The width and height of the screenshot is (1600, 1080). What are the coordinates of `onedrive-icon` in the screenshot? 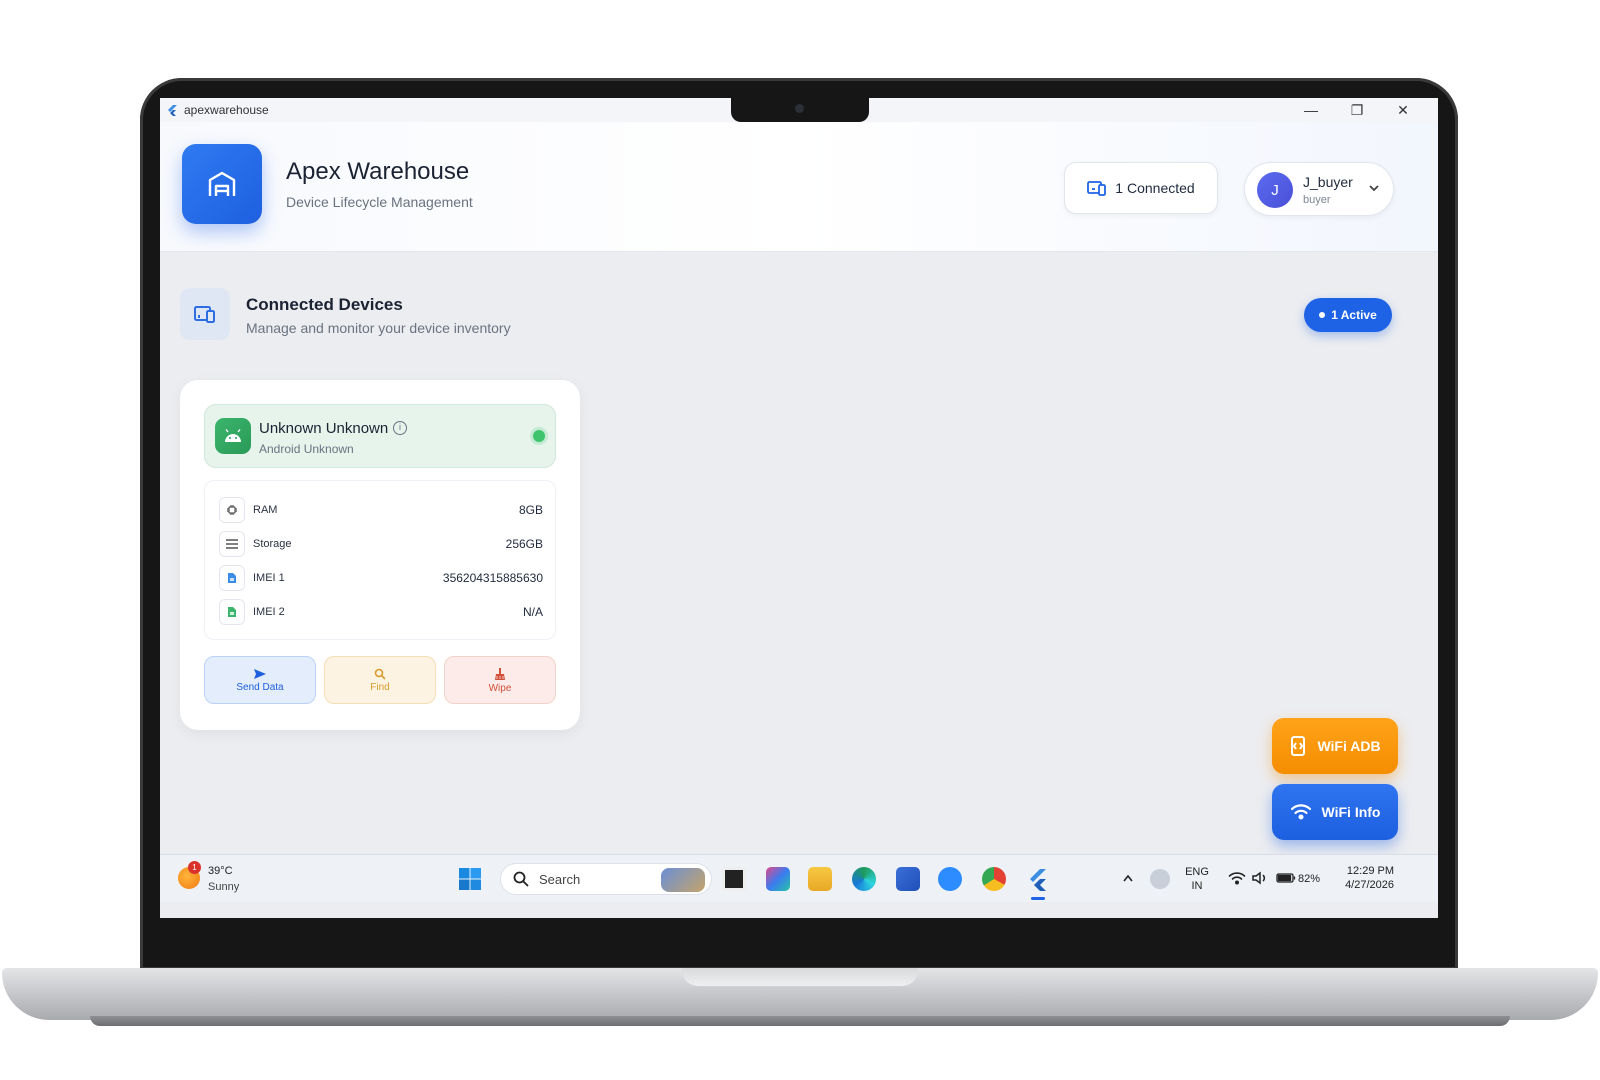 It's located at (1160, 879).